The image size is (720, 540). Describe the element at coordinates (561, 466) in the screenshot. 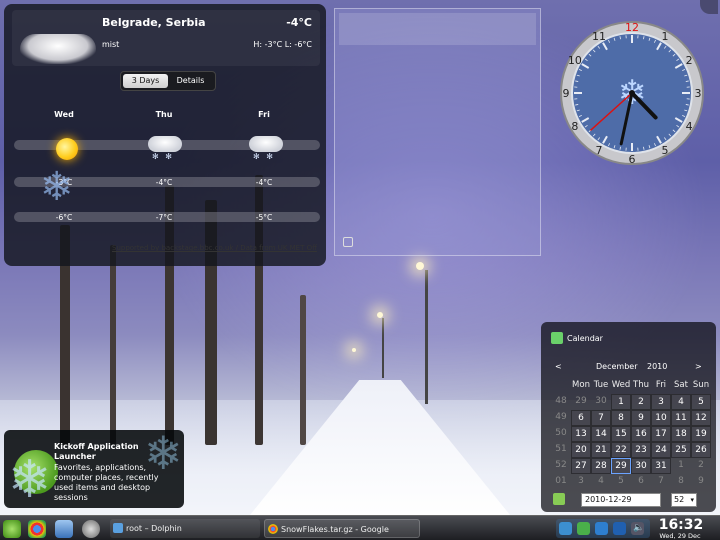

I see `week-number: 52` at that location.